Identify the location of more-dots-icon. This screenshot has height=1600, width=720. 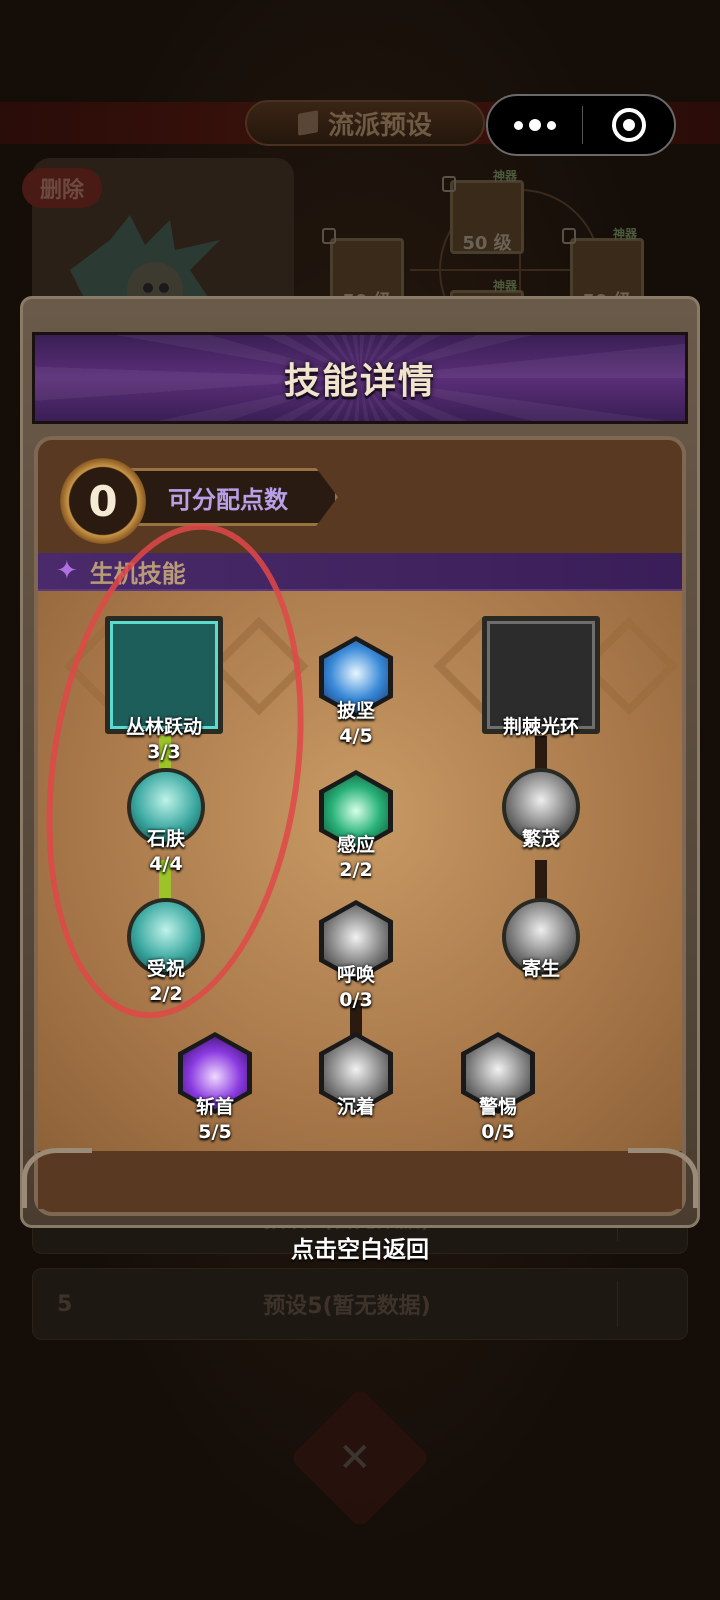
(535, 125).